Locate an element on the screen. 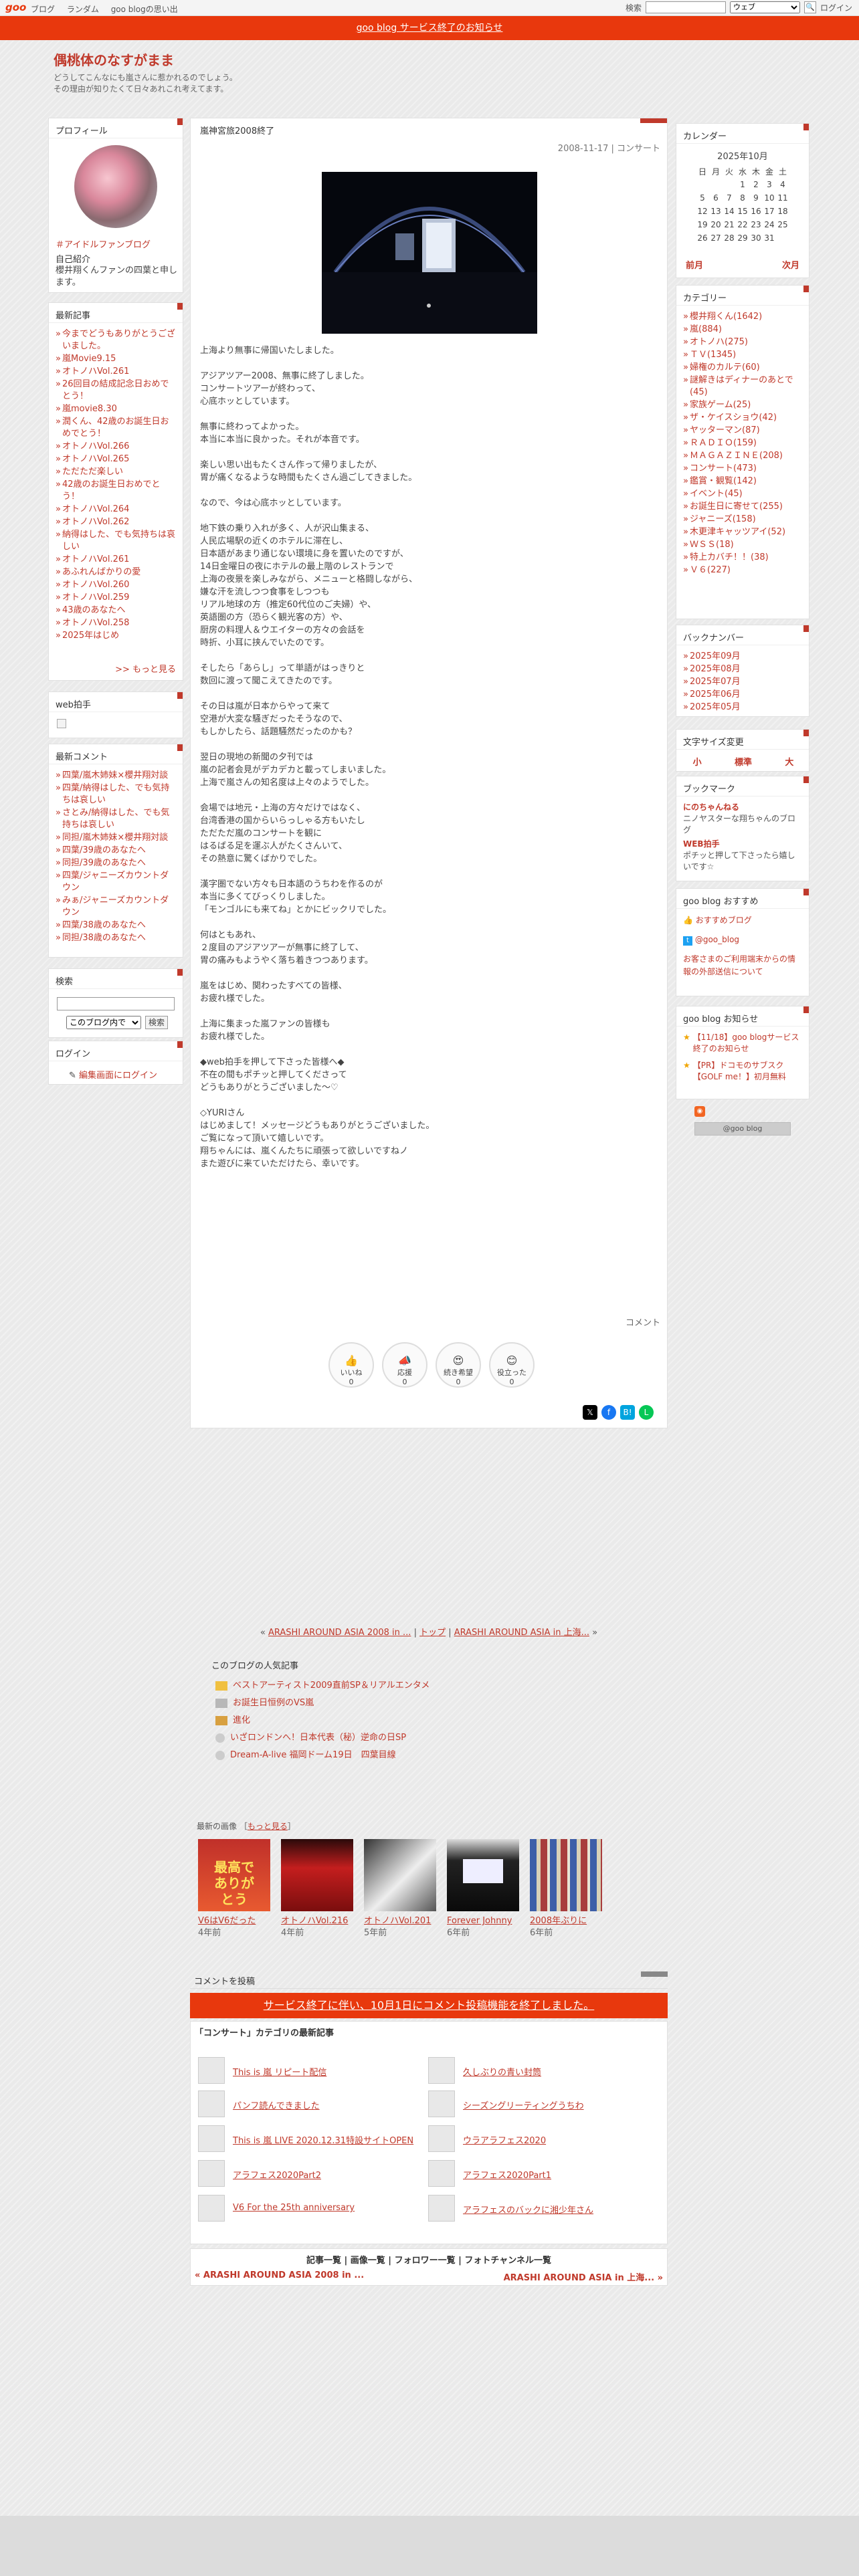 This screenshot has width=859, height=2576. category-item: 鑑賞・観覧(142) is located at coordinates (742, 481).